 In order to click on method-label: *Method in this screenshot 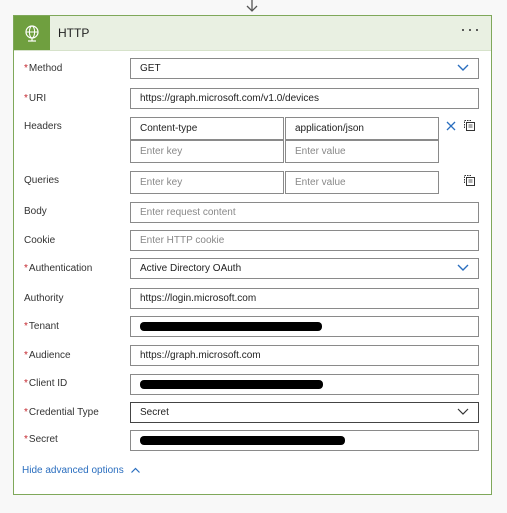, I will do `click(43, 68)`.